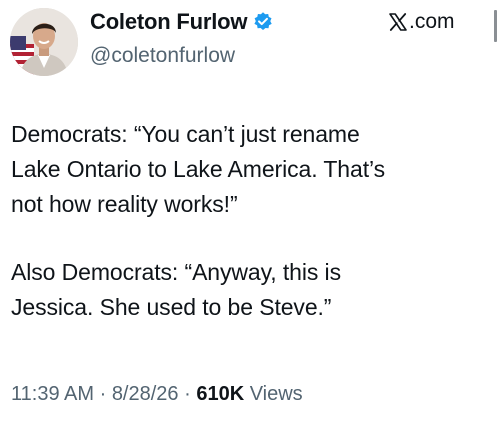 The height and width of the screenshot is (425, 500). What do you see at coordinates (185, 134) in the screenshot?
I see `tweet-line: Democrats: “You can’t just rename` at bounding box center [185, 134].